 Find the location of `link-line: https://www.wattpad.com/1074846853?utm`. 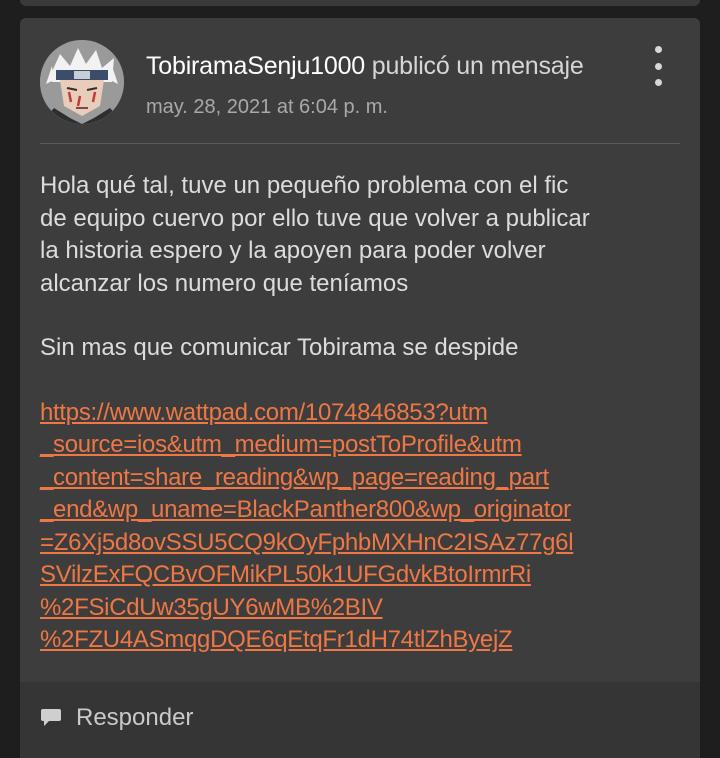

link-line: https://www.wattpad.com/1074846853?utm is located at coordinates (355, 413).